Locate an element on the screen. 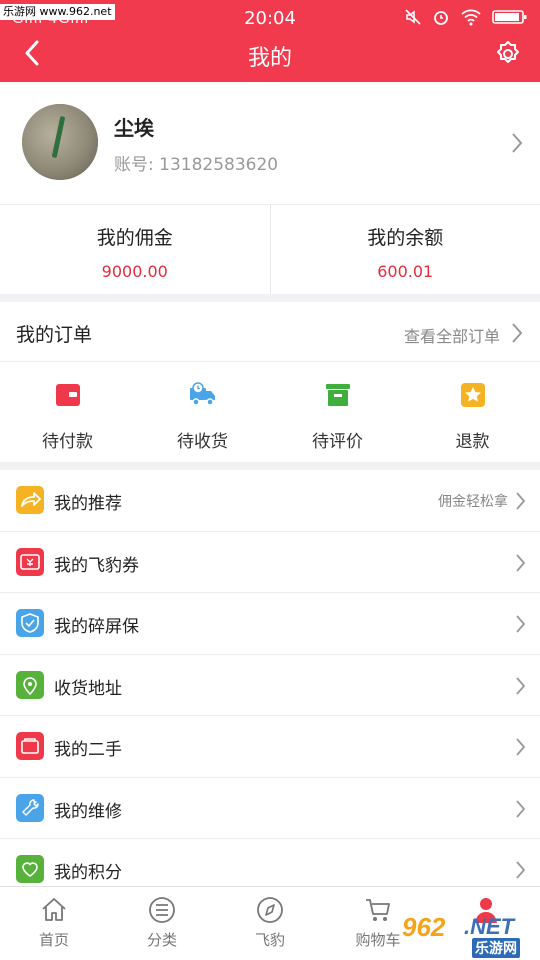  shield-icon is located at coordinates (30, 623).